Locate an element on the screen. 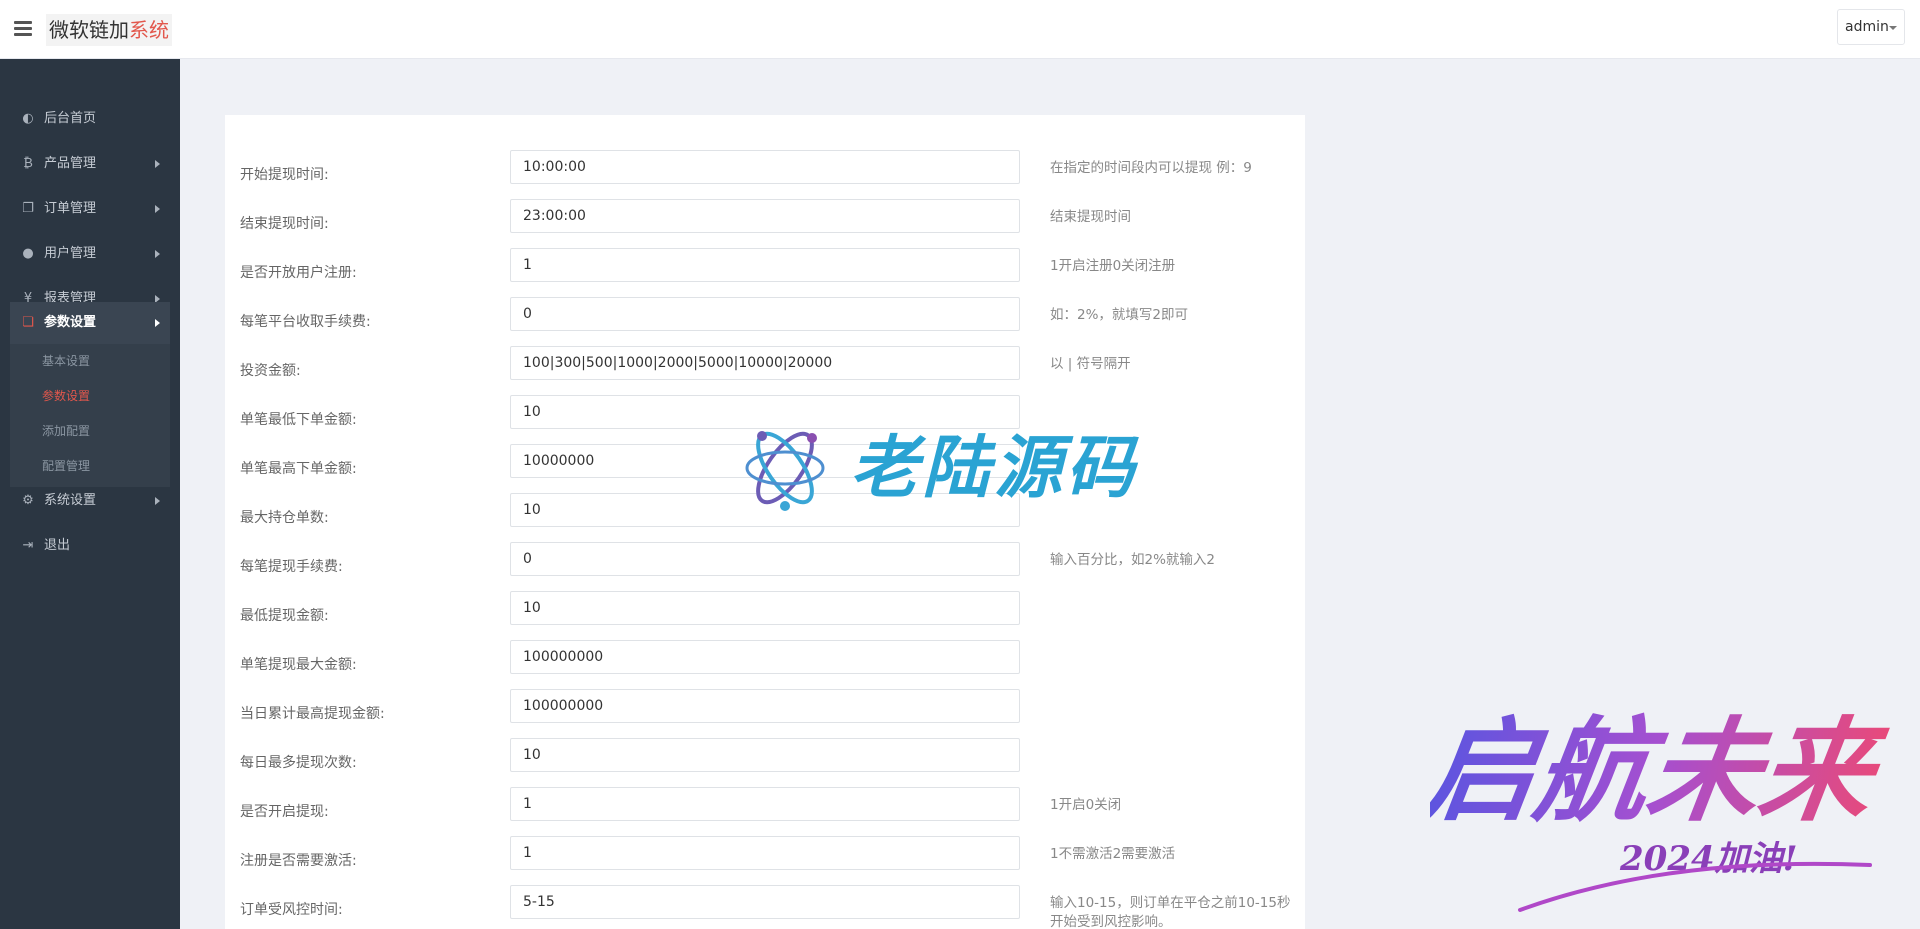 The width and height of the screenshot is (1920, 929). sidebar-item-label: 订单管理 is located at coordinates (70, 208).